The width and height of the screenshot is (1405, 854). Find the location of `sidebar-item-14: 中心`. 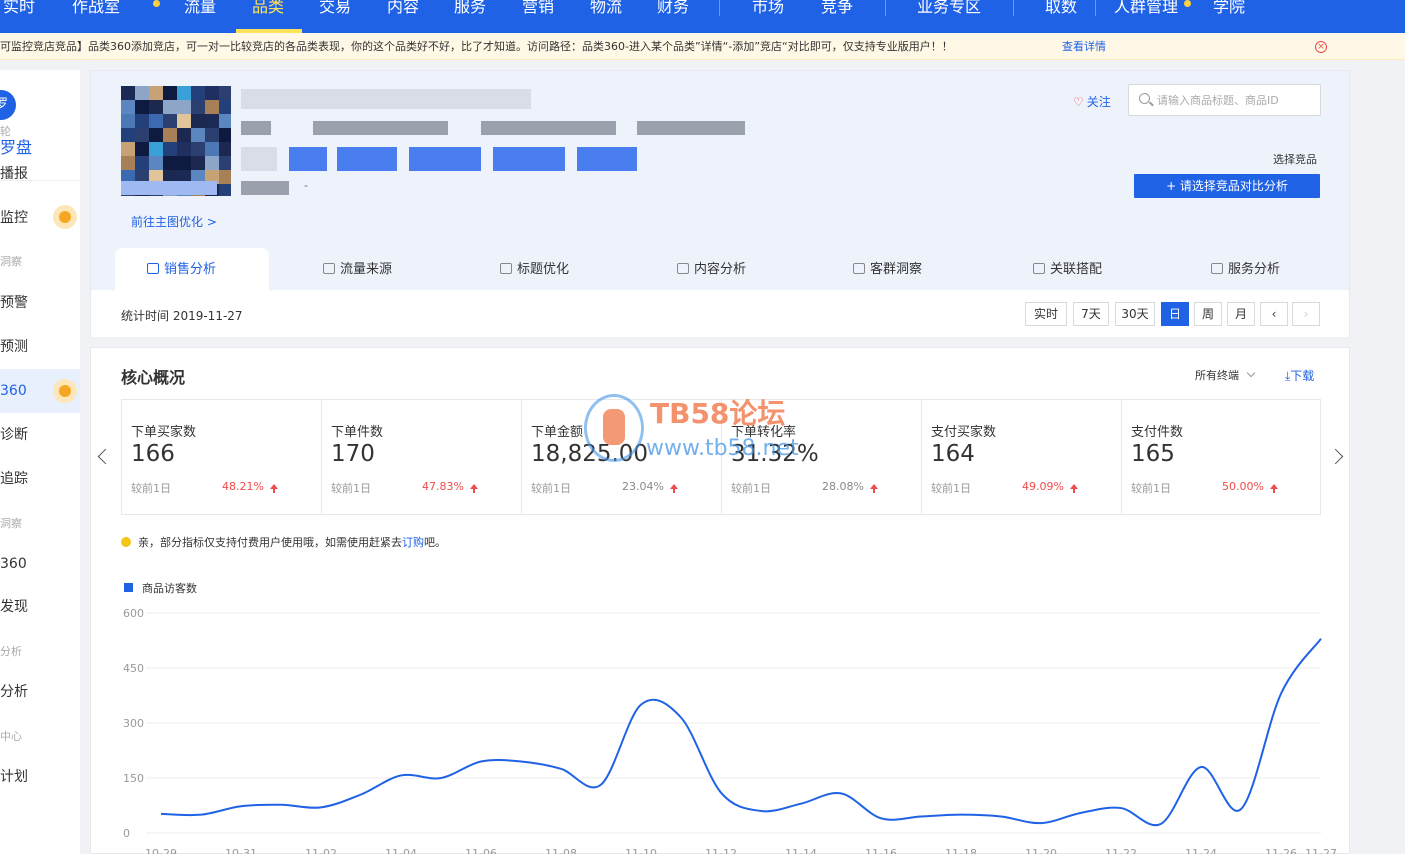

sidebar-item-14: 中心 is located at coordinates (11, 736).